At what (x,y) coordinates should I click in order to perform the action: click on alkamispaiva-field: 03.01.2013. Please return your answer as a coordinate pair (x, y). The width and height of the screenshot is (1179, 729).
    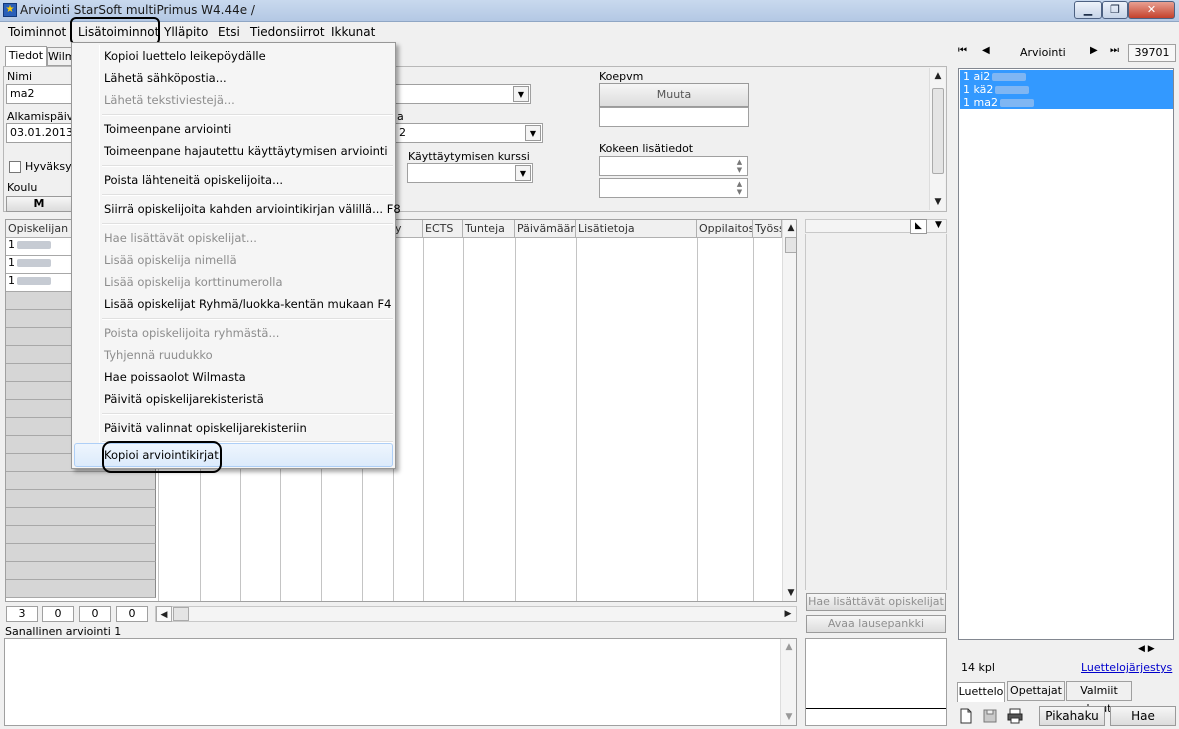
    Looking at the image, I should click on (39, 133).